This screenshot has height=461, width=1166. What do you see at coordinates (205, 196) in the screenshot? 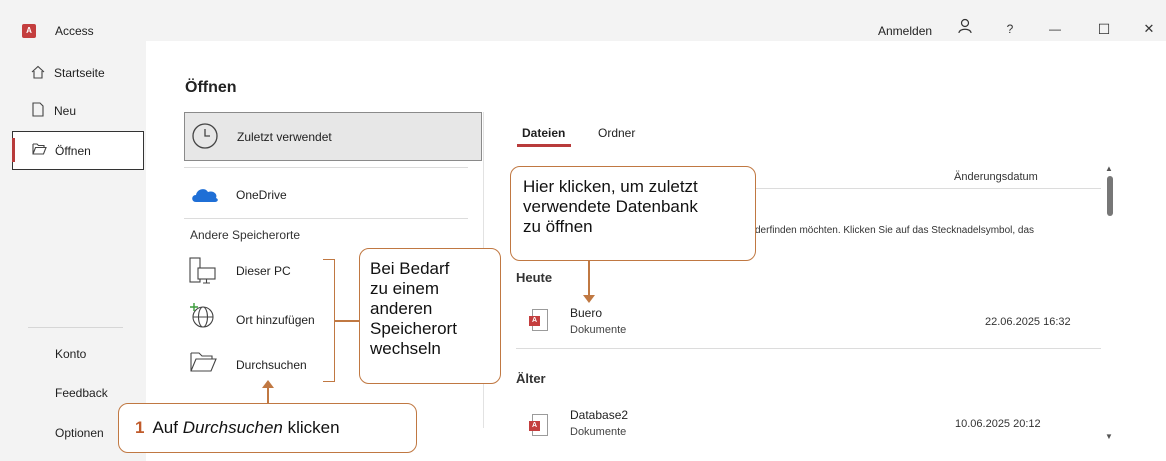
I see `onedrive-cloud-icon` at bounding box center [205, 196].